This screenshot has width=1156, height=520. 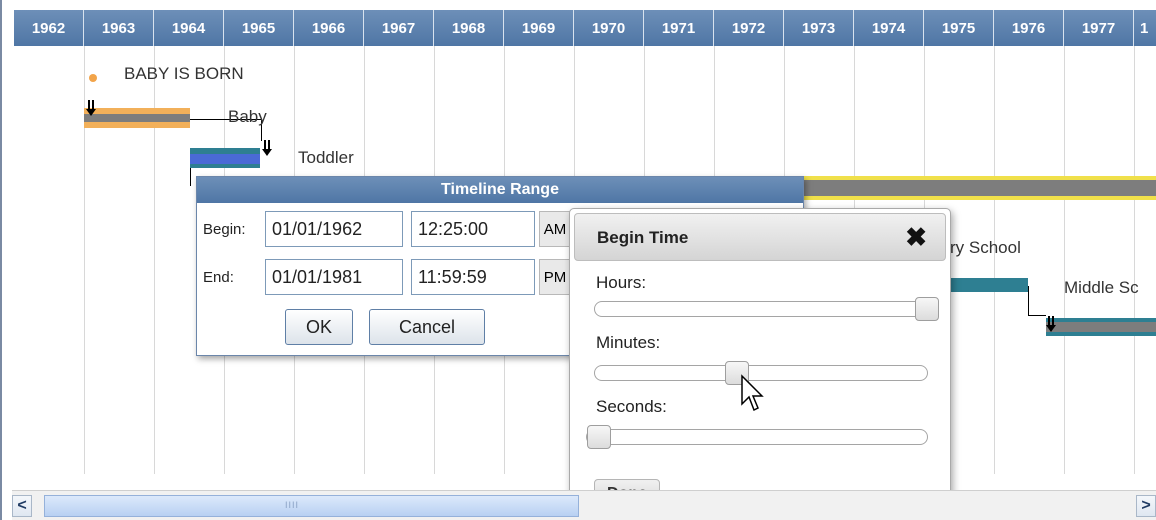 I want to click on year-cell: 1977, so click(x=1099, y=28).